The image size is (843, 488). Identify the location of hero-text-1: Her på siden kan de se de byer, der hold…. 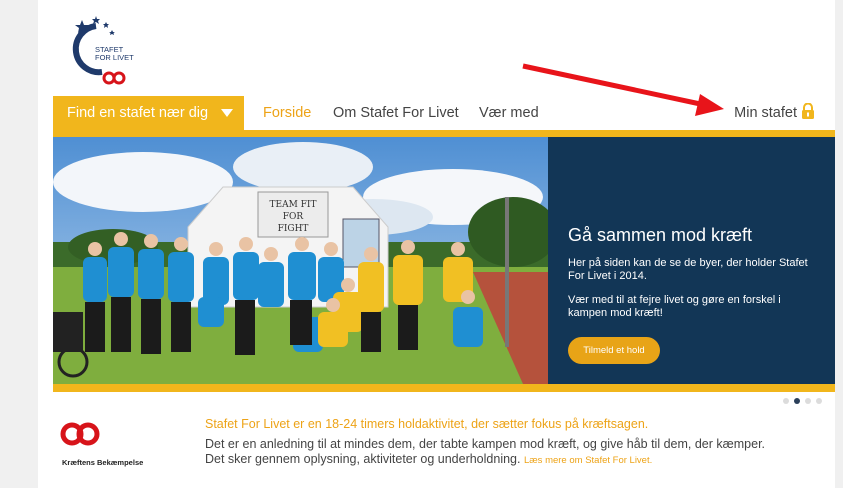
(688, 269).